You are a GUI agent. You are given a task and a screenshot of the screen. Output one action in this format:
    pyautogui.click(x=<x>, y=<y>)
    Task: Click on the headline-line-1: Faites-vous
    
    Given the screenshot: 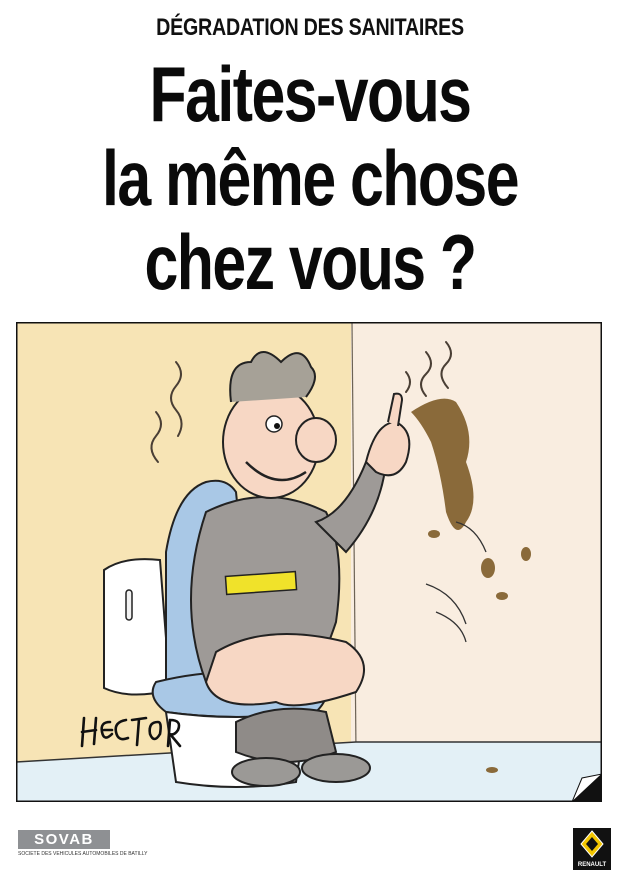 What is the action you would take?
    pyautogui.click(x=311, y=94)
    